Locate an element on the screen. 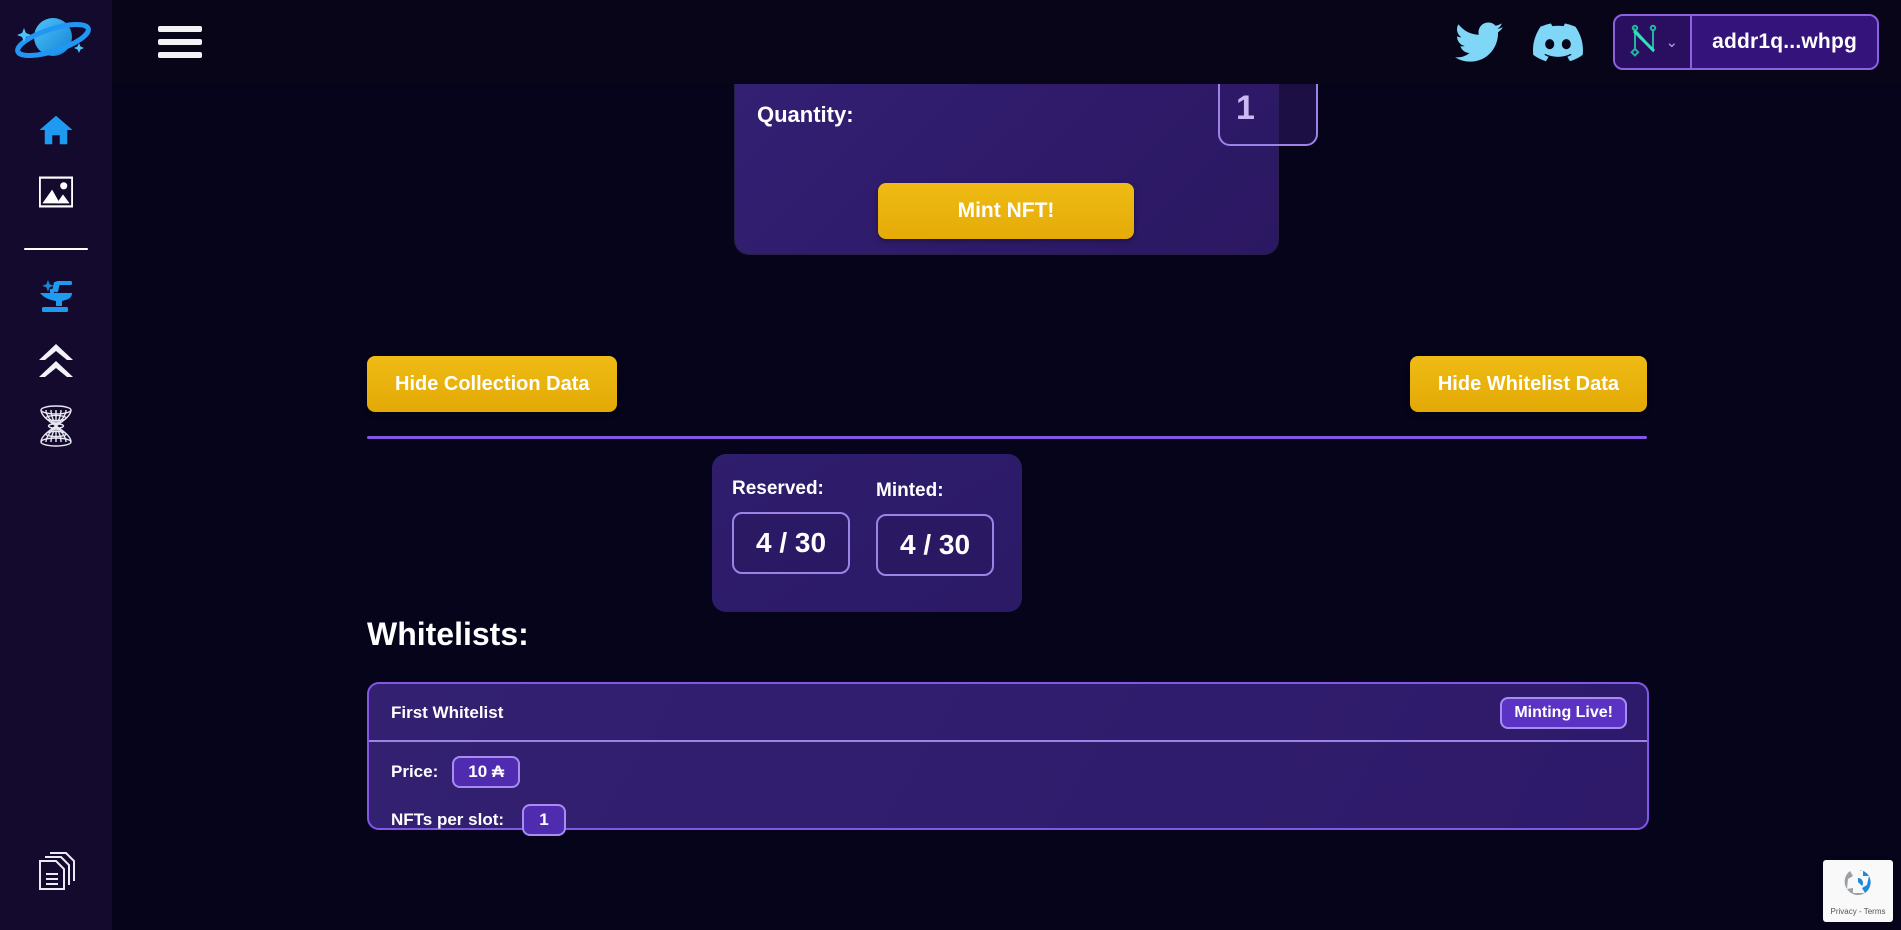  slots-label: NFTs per slot: is located at coordinates (448, 819).